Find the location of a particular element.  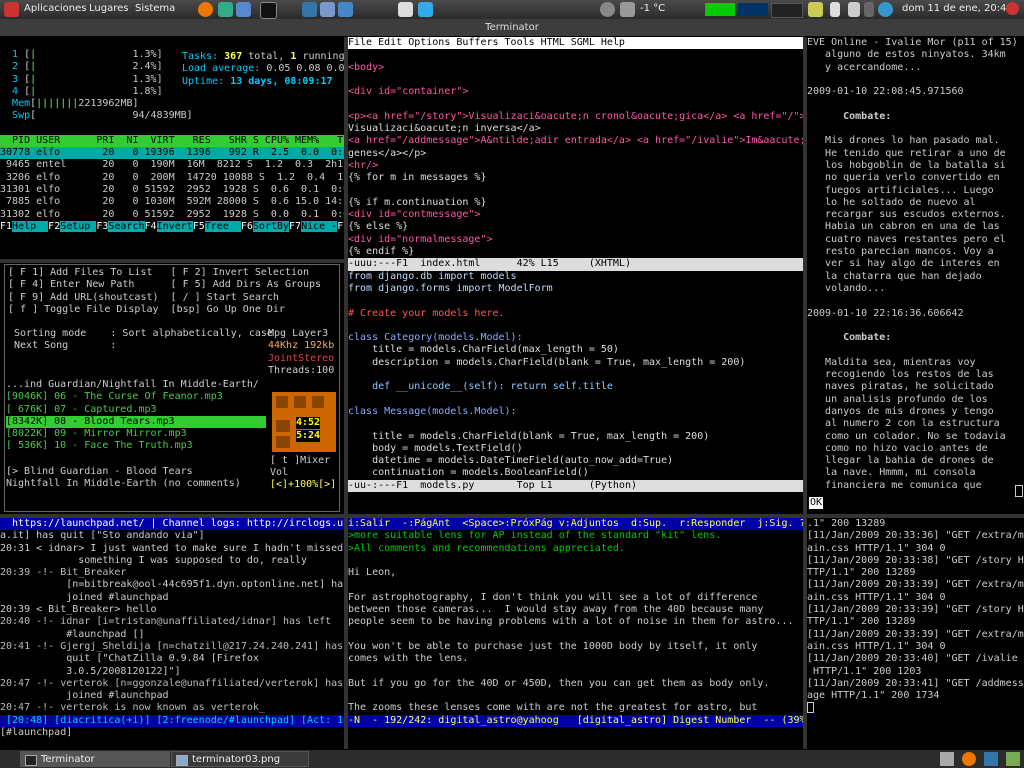

forward-button is located at coordinates (283, 442).